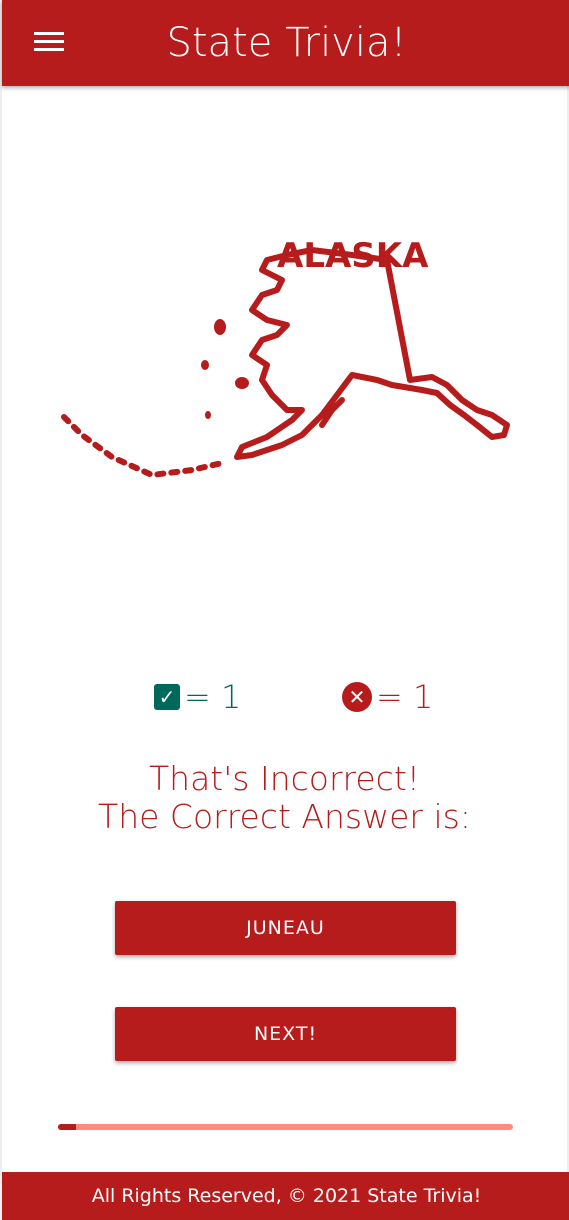 The width and height of the screenshot is (569, 1220). I want to click on check-icon: ✓, so click(167, 697).